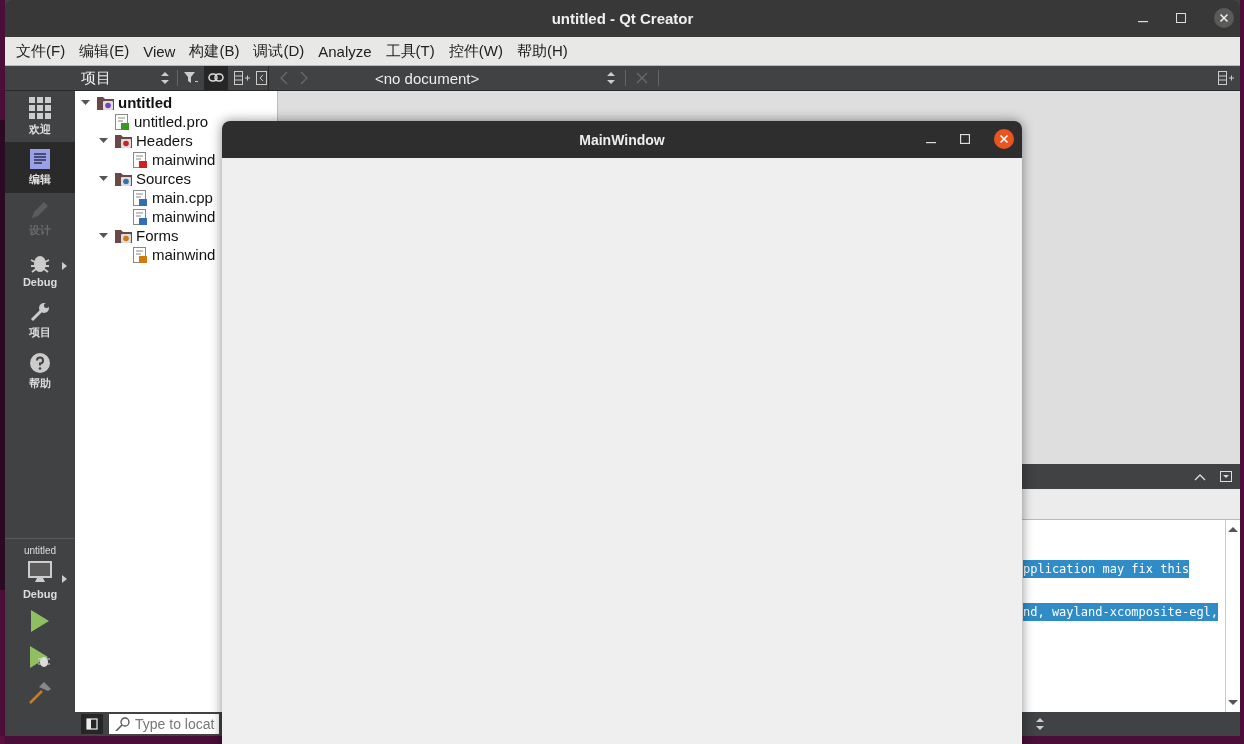 The width and height of the screenshot is (1244, 744). What do you see at coordinates (1233, 703) in the screenshot?
I see `scroll-down-icon` at bounding box center [1233, 703].